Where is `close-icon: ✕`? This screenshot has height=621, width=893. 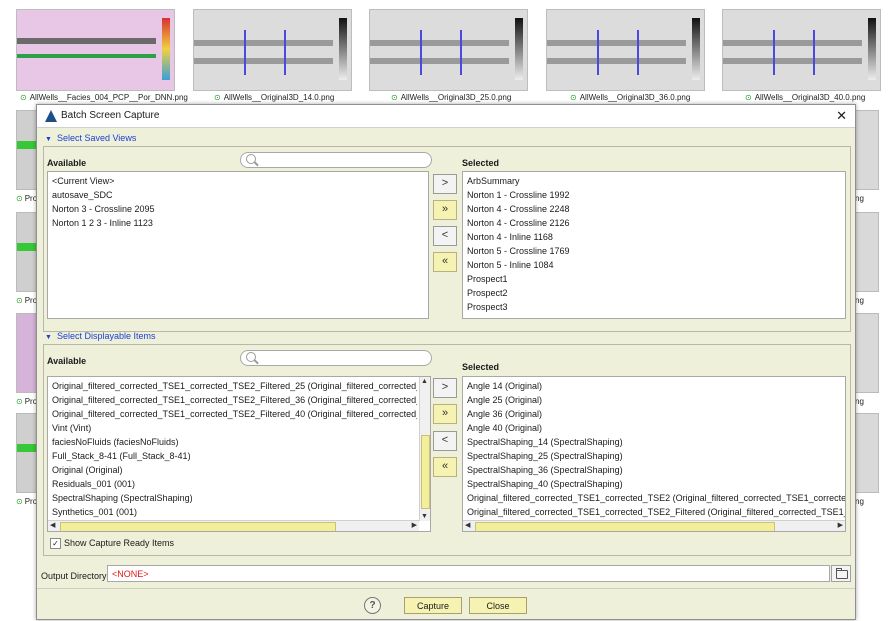
close-icon: ✕ is located at coordinates (841, 116).